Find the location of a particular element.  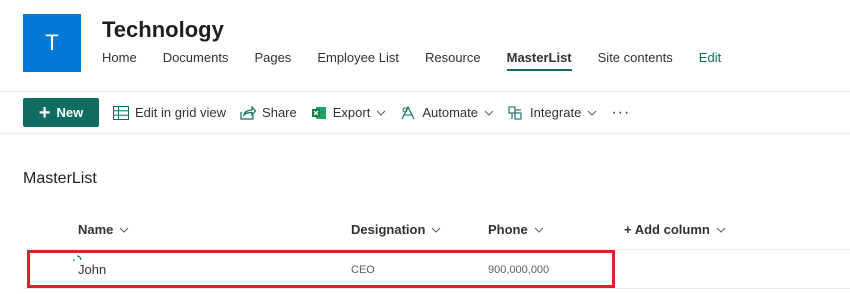

nav-resource: Resource is located at coordinates (453, 60).